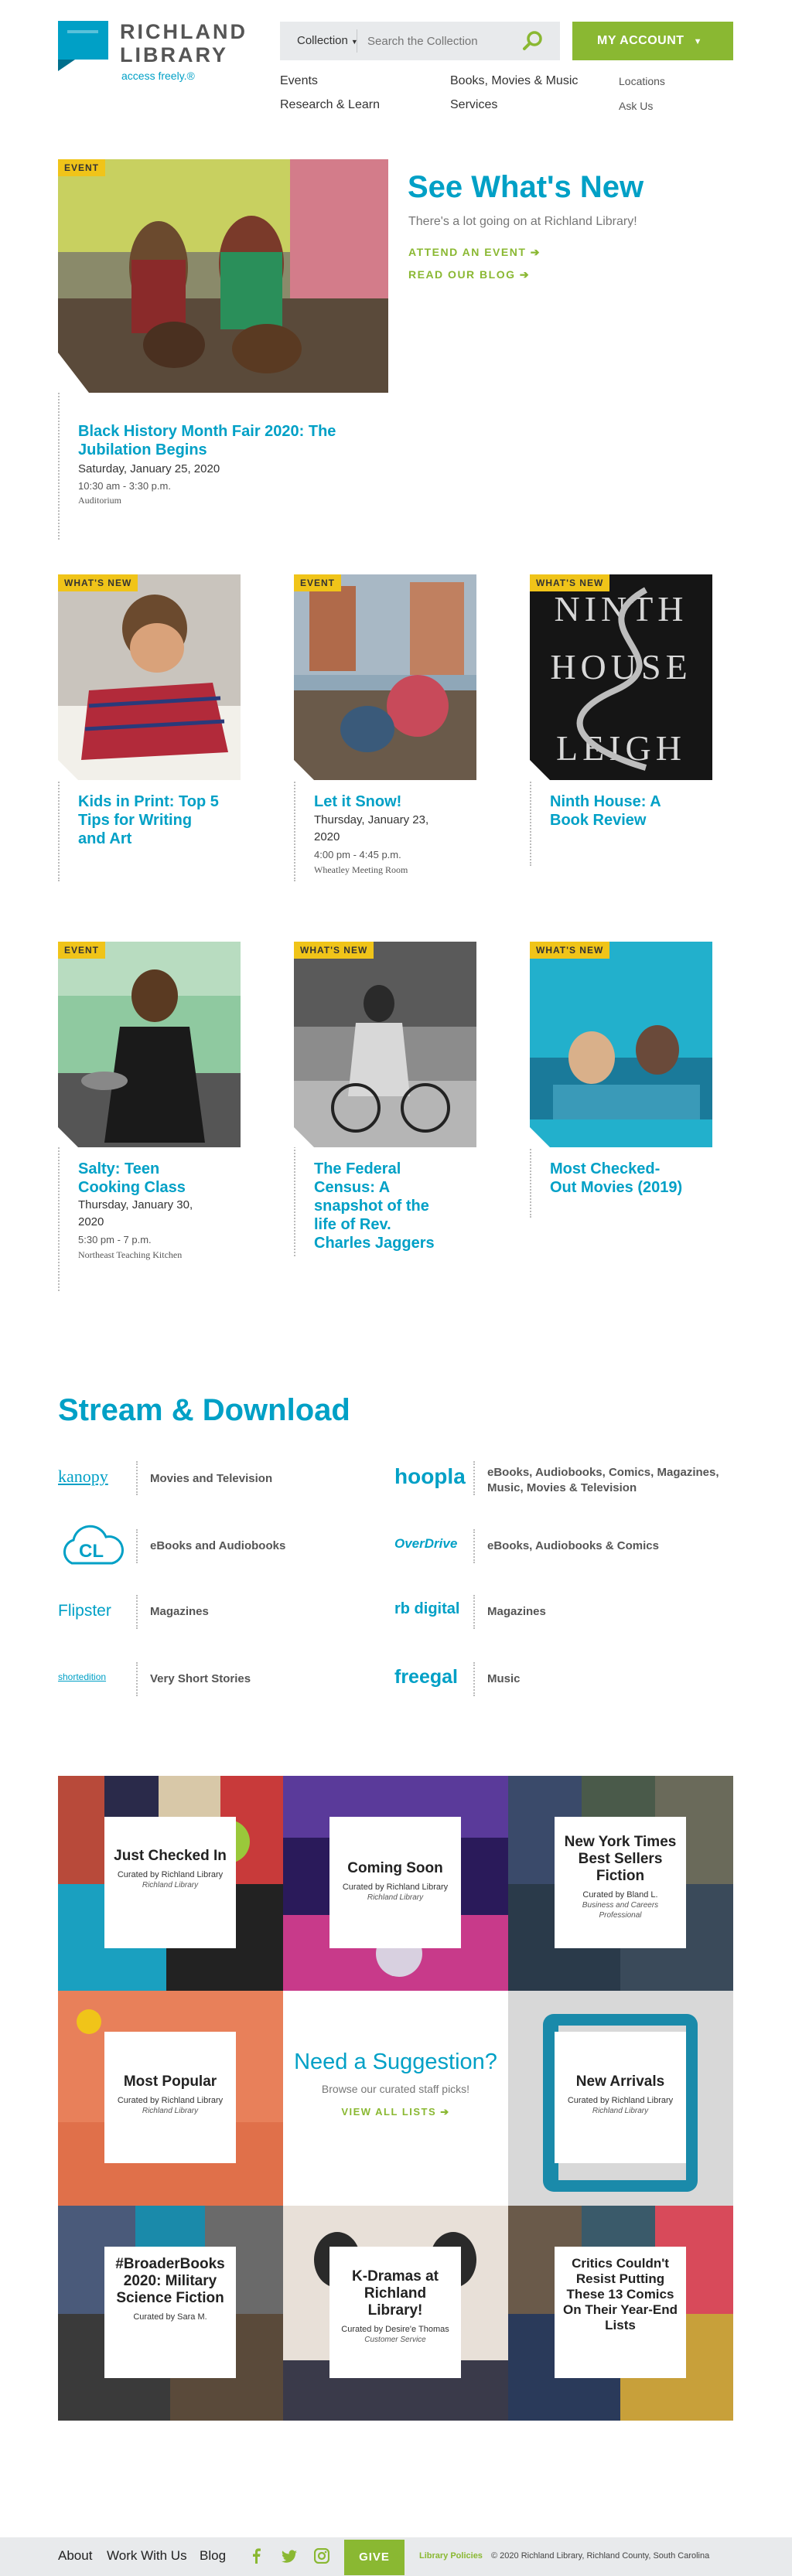 This screenshot has height=2576, width=792. What do you see at coordinates (473, 105) in the screenshot?
I see `nav-services: Services` at bounding box center [473, 105].